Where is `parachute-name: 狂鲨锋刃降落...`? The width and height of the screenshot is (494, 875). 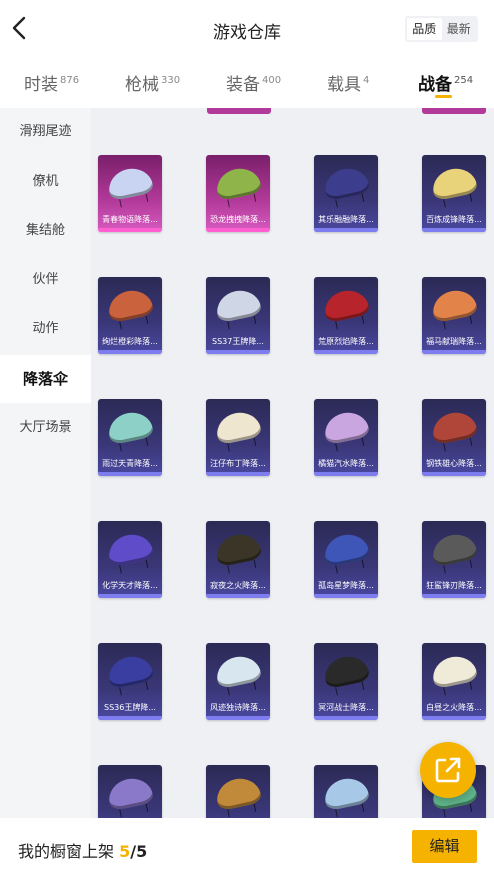 parachute-name: 狂鲨锋刃降落... is located at coordinates (454, 585).